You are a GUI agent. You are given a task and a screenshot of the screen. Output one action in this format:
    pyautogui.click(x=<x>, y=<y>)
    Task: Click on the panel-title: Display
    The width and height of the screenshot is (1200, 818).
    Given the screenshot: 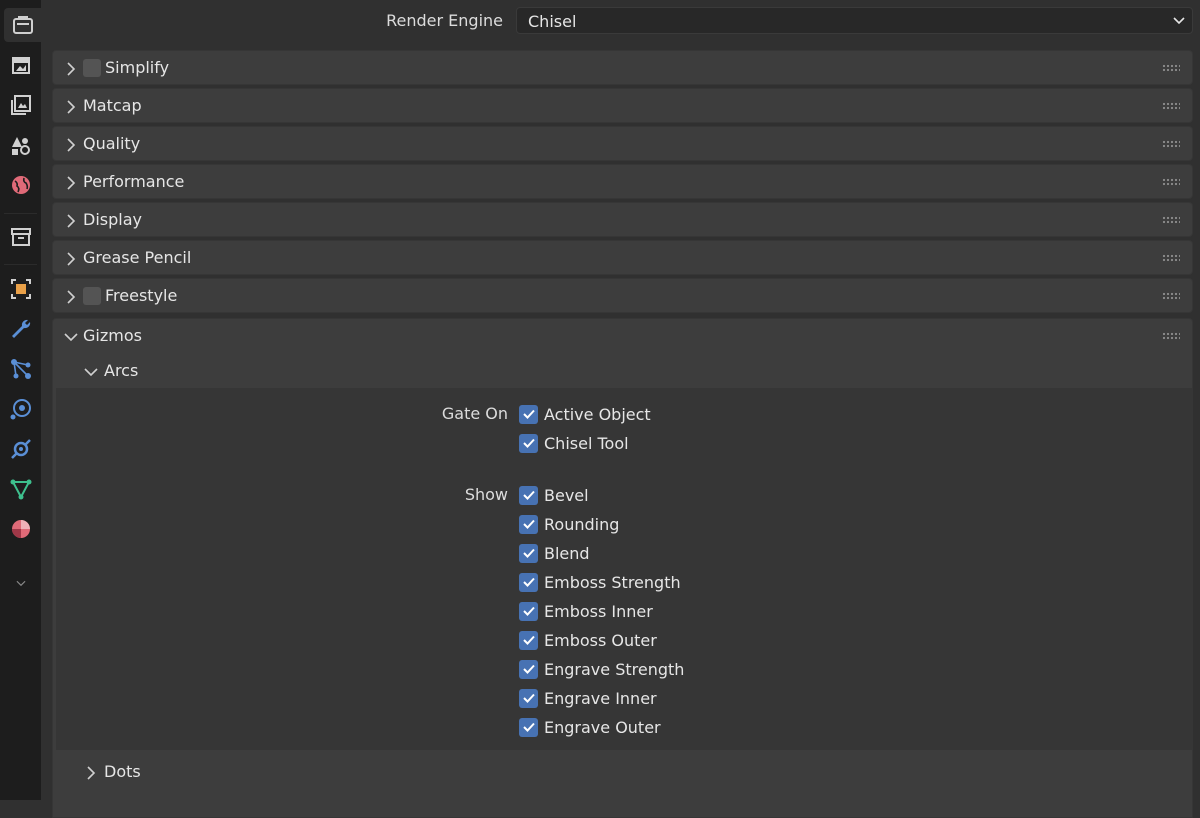 What is the action you would take?
    pyautogui.click(x=112, y=219)
    